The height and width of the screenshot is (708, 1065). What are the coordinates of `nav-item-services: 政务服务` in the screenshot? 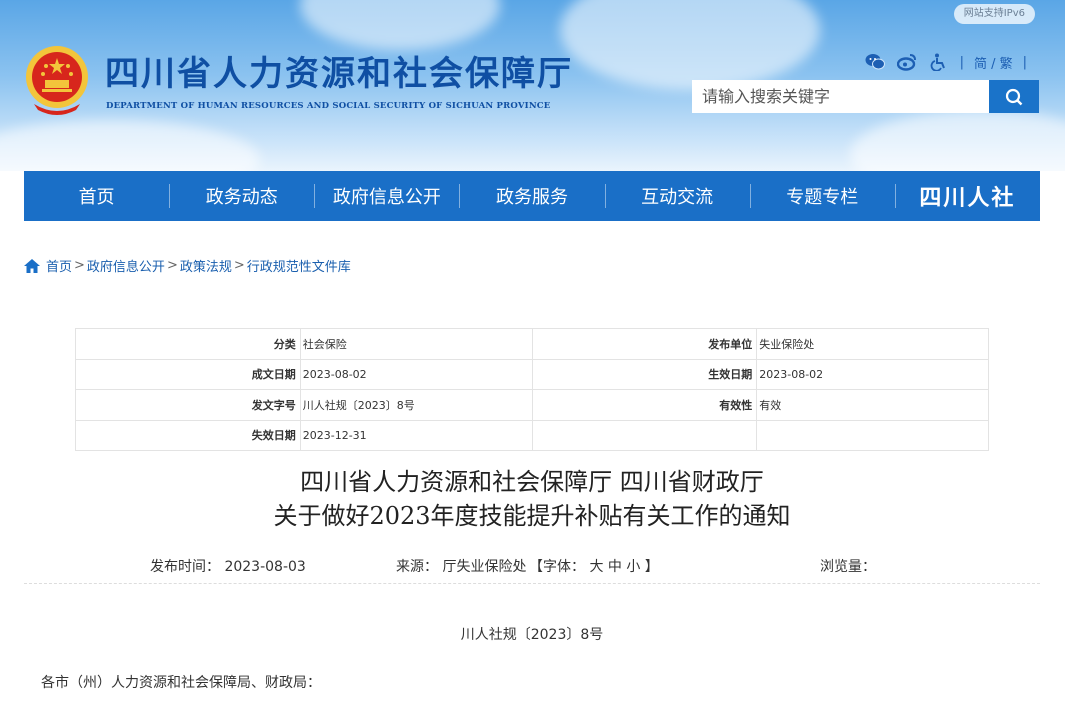 It's located at (531, 196).